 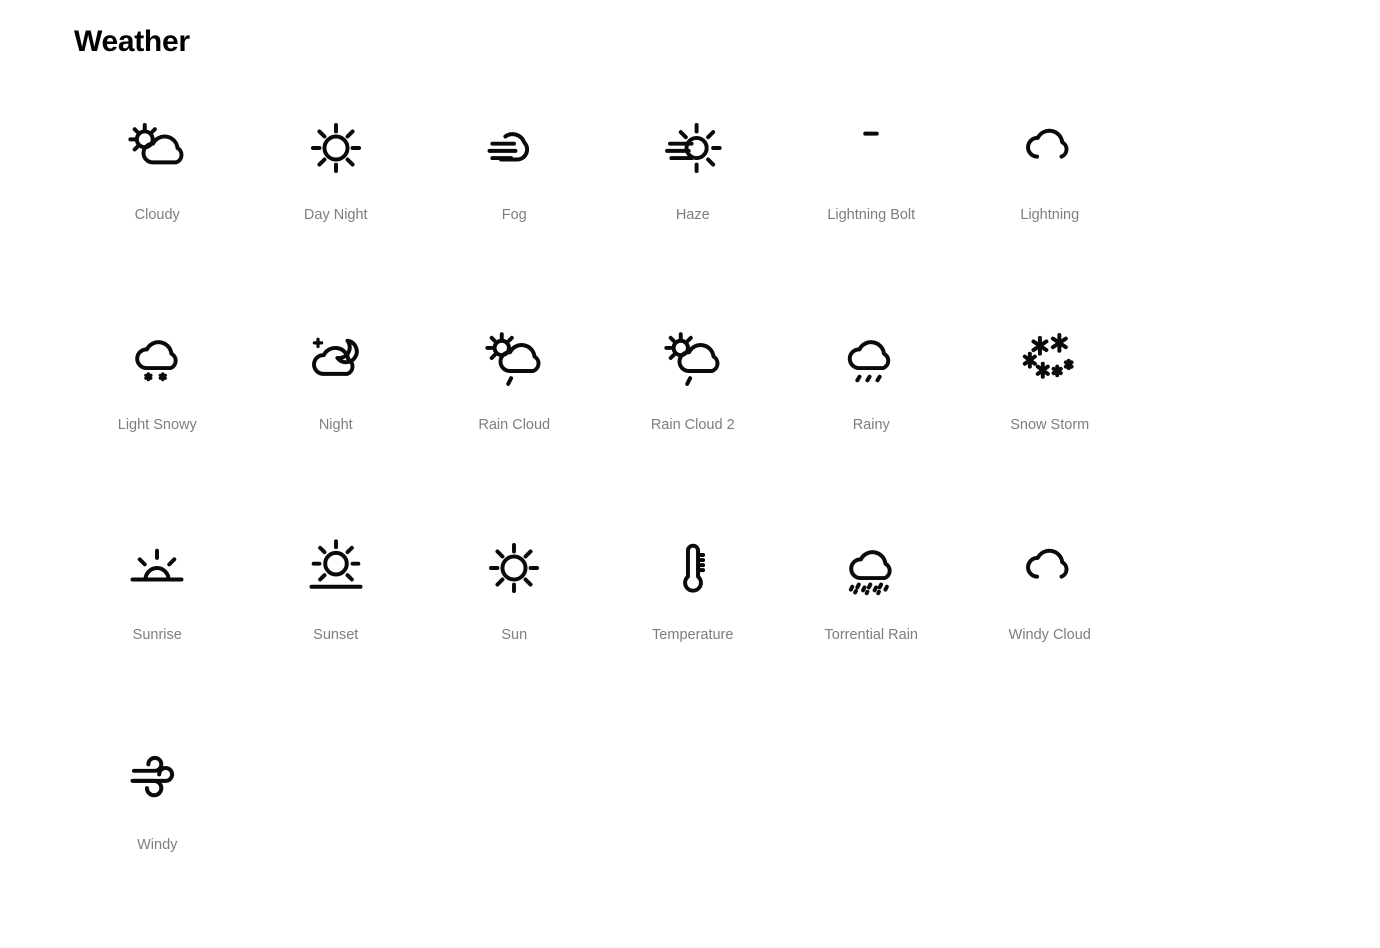 What do you see at coordinates (514, 358) in the screenshot?
I see `rain-cloud-icon` at bounding box center [514, 358].